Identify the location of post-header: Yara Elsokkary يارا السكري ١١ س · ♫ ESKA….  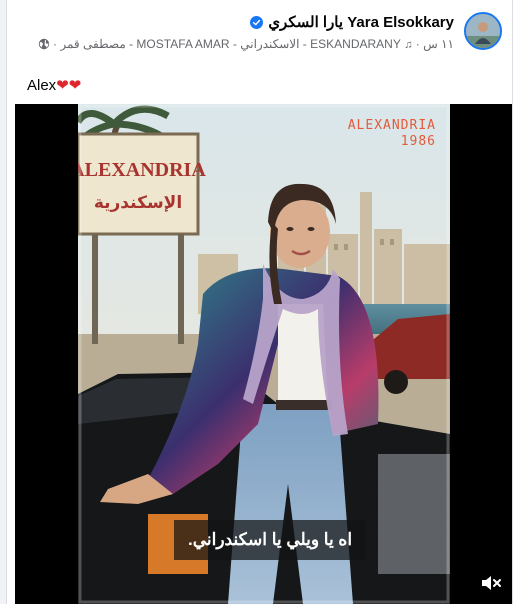
(259, 33).